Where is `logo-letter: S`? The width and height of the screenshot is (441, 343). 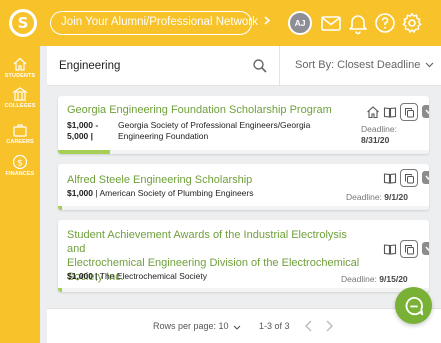 logo-letter: S is located at coordinates (23, 23).